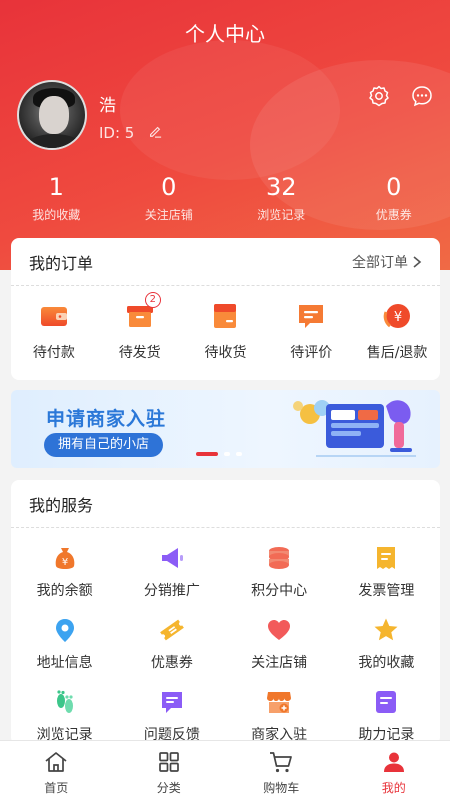 The image size is (450, 800). I want to click on service-address: 地址信息, so click(64, 652).